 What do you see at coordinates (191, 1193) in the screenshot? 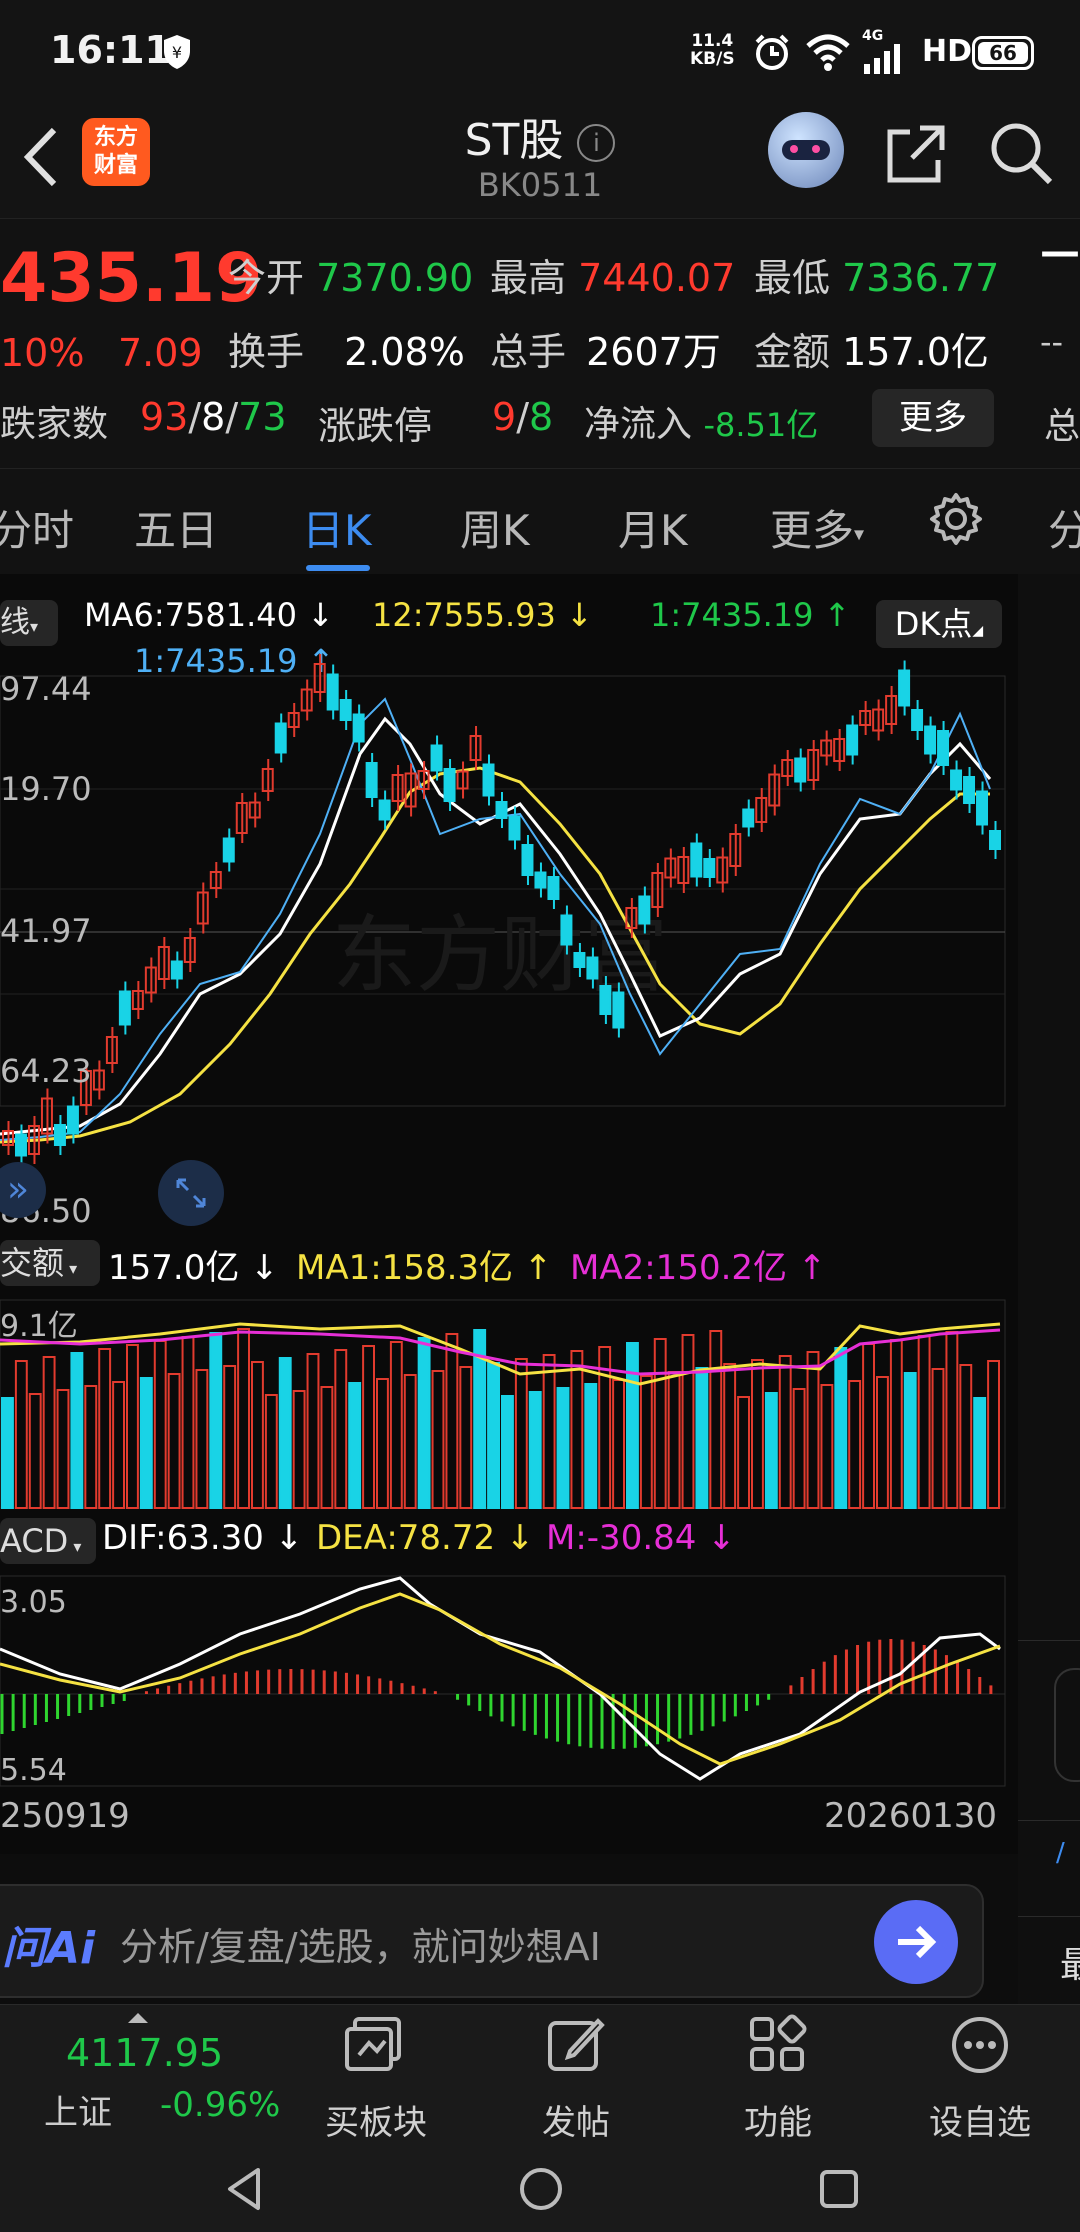
I see `fullscreen-button` at bounding box center [191, 1193].